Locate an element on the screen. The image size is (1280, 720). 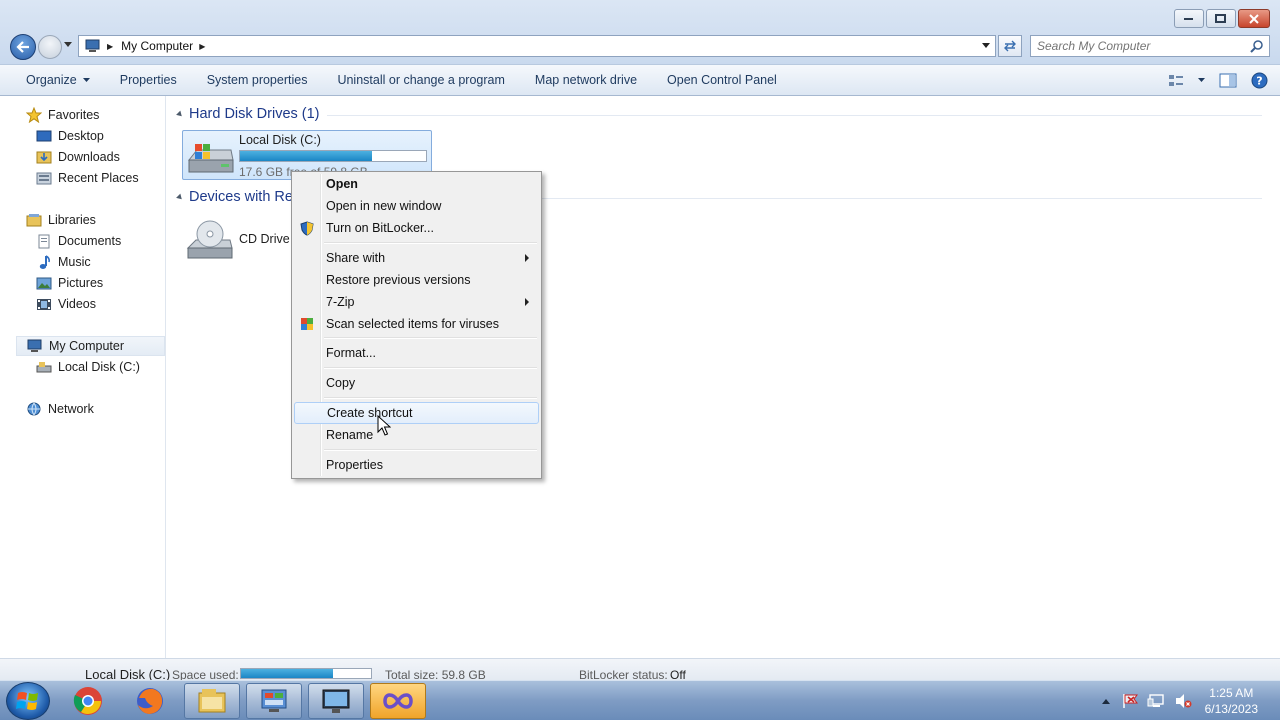
nav-pictures: Pictures is located at coordinates (69, 283).